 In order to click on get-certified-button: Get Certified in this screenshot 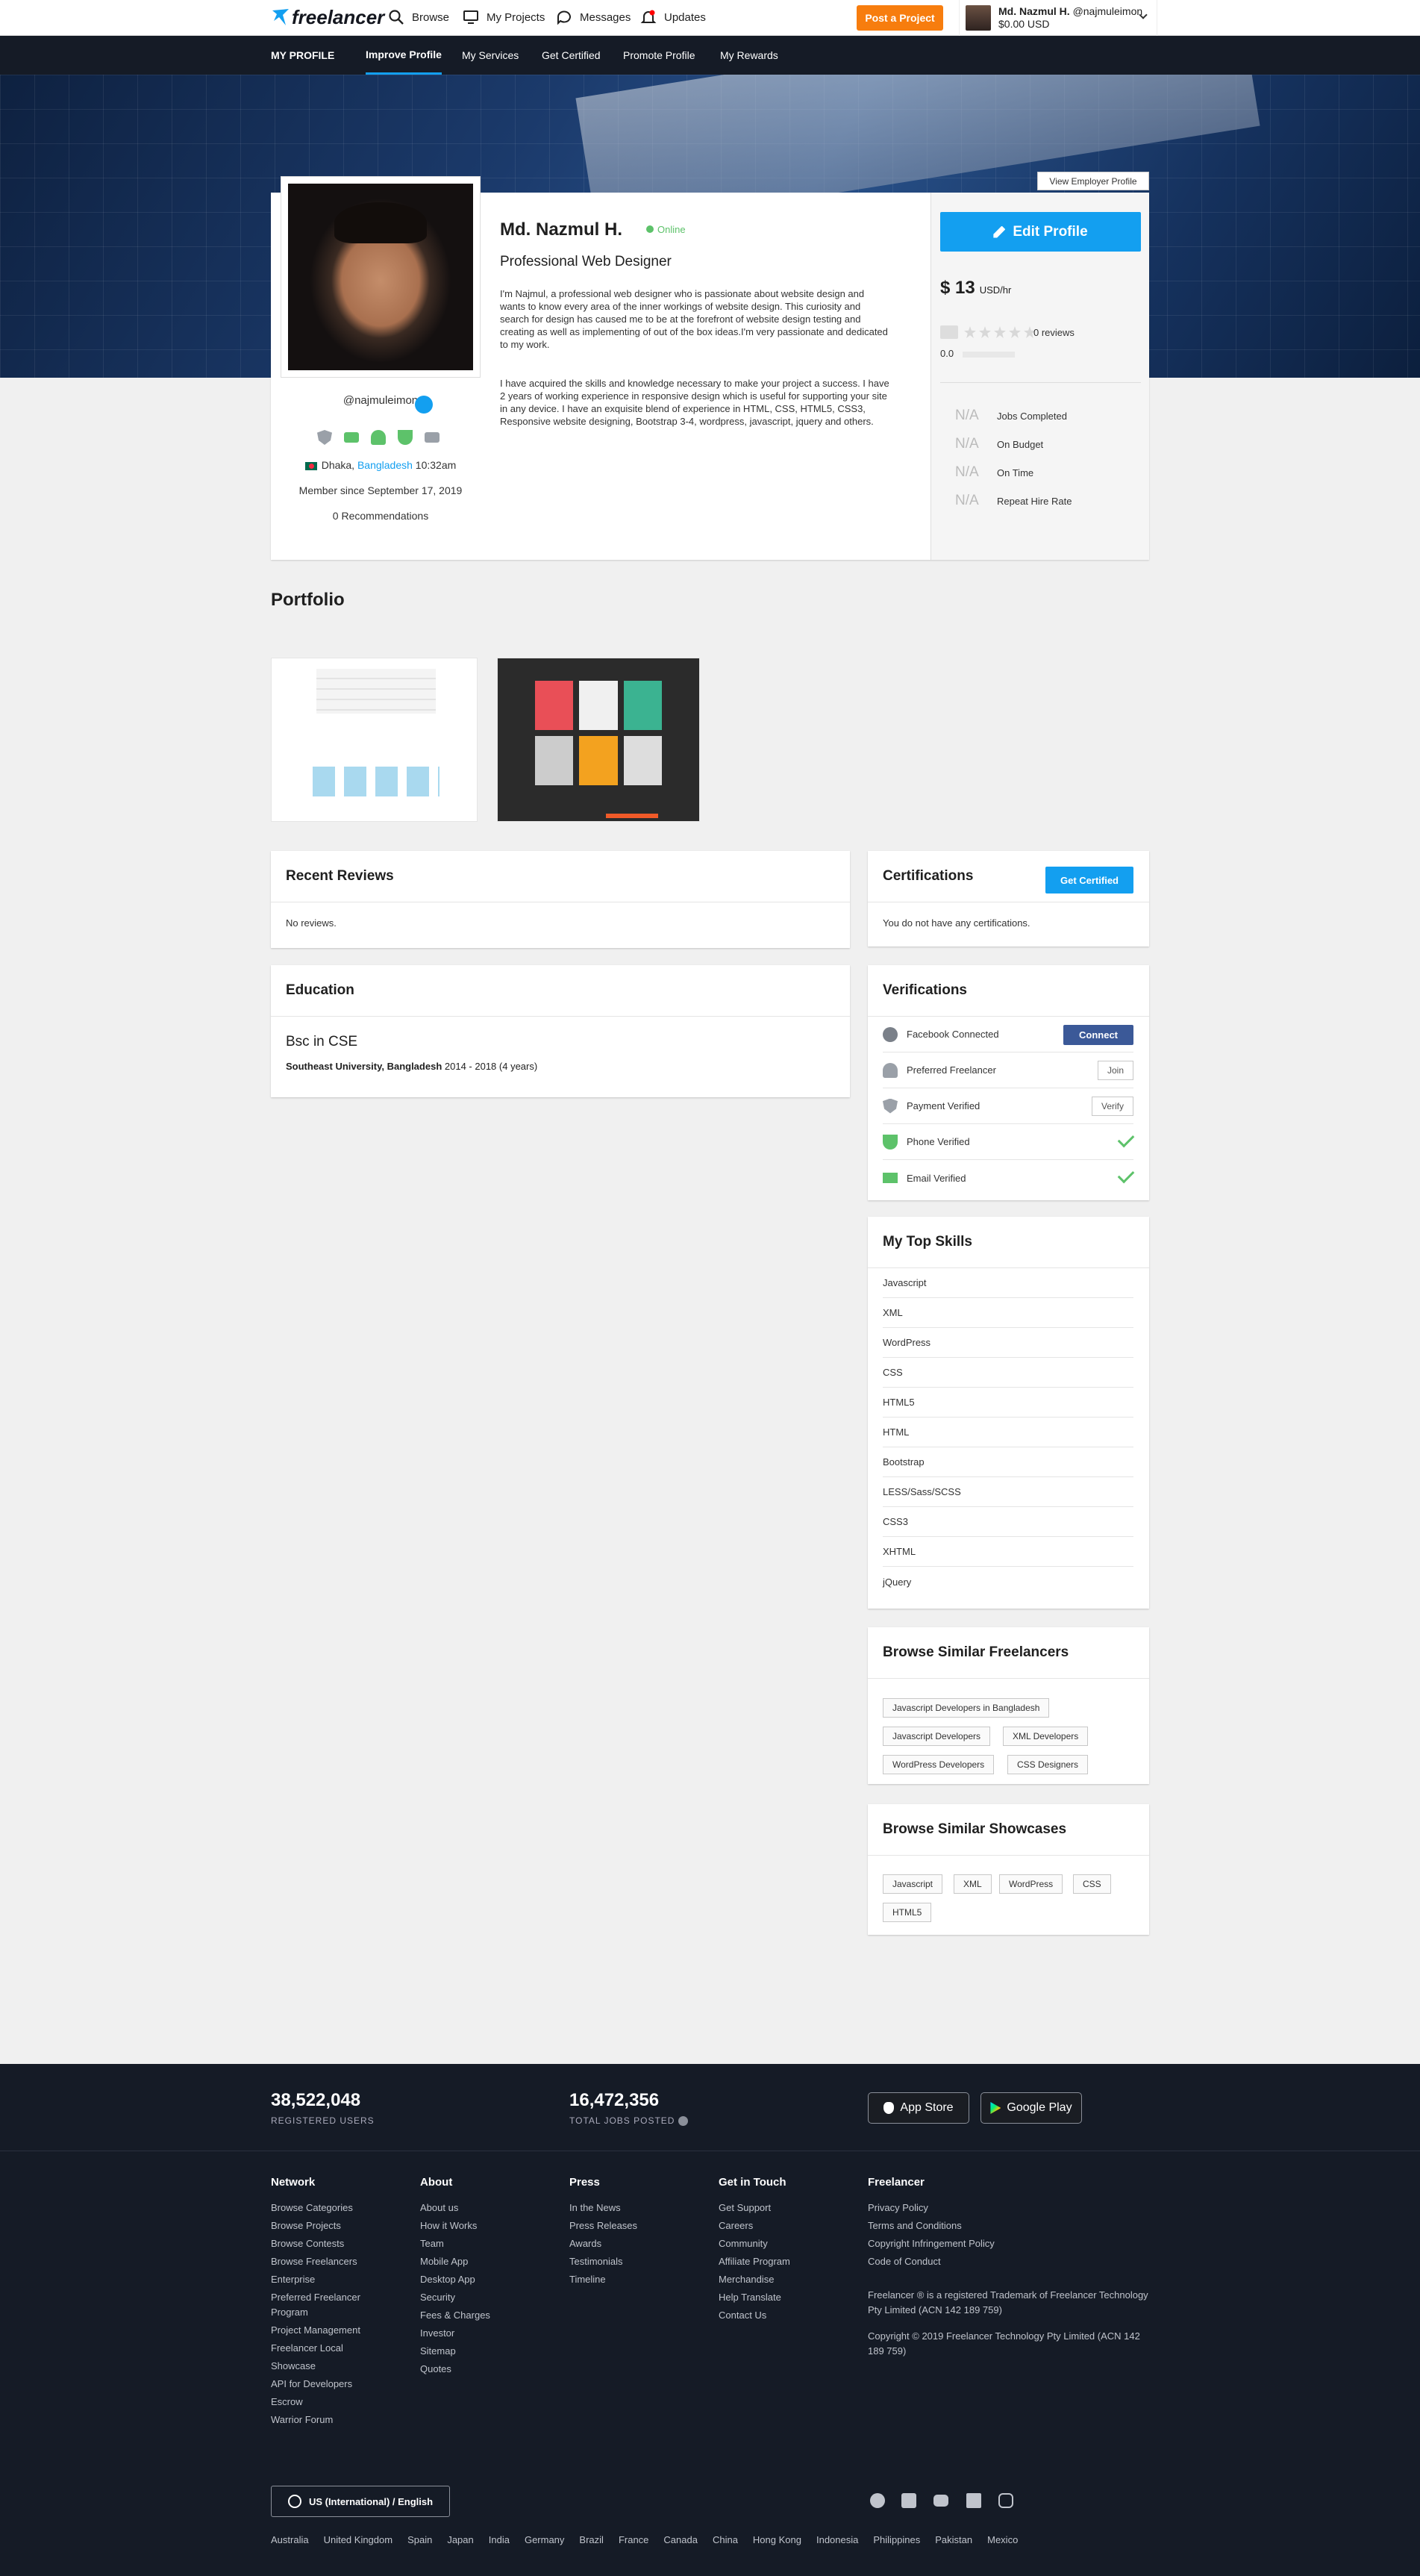, I will do `click(1089, 880)`.